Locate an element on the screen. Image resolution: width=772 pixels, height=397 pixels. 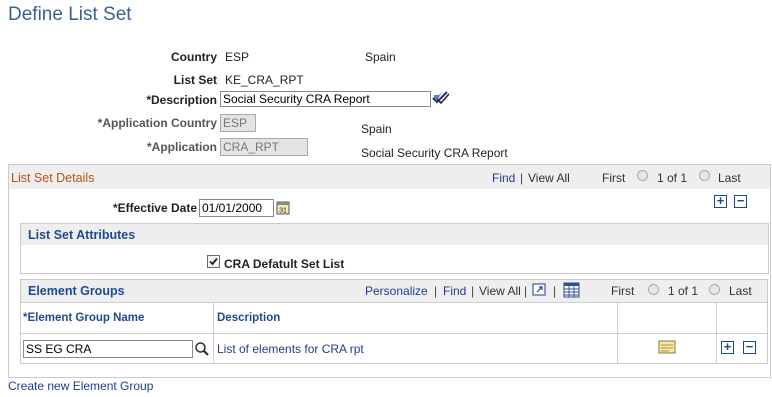
details-remove-button: − is located at coordinates (740, 201).